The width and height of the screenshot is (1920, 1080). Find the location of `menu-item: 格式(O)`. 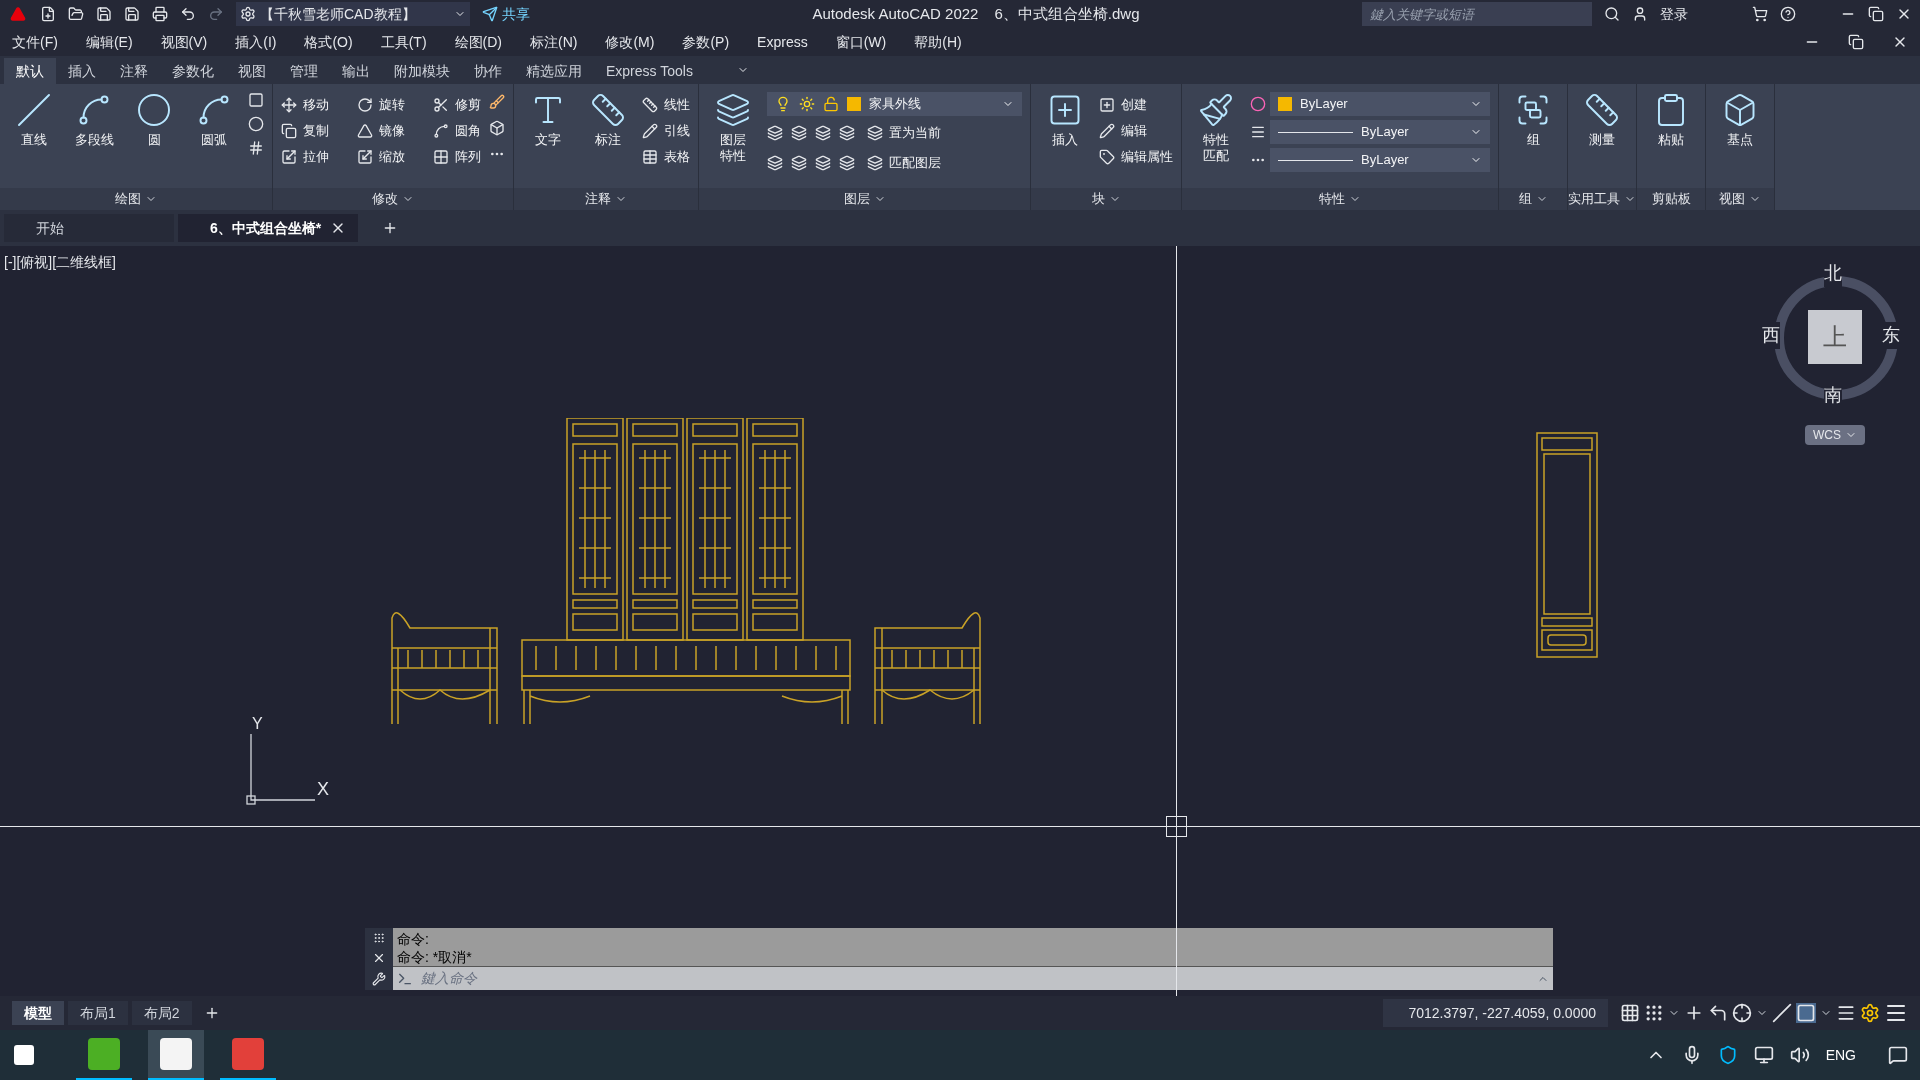

menu-item: 格式(O) is located at coordinates (328, 42).